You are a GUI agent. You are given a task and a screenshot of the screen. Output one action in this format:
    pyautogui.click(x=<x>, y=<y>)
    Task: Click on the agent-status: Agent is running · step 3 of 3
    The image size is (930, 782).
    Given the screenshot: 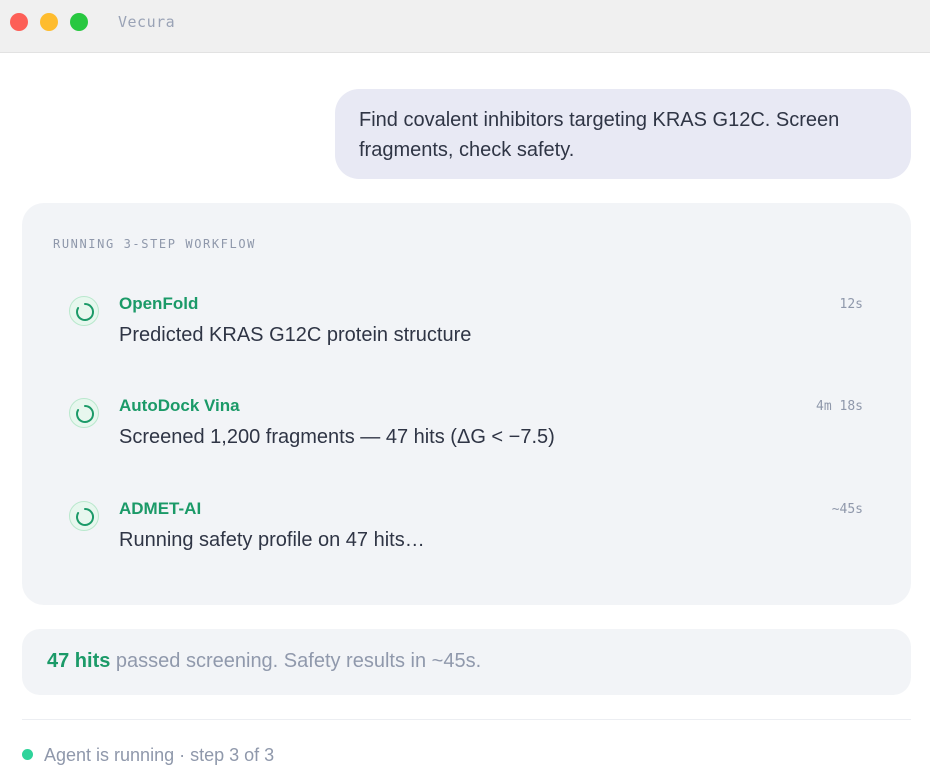 What is the action you would take?
    pyautogui.click(x=148, y=755)
    